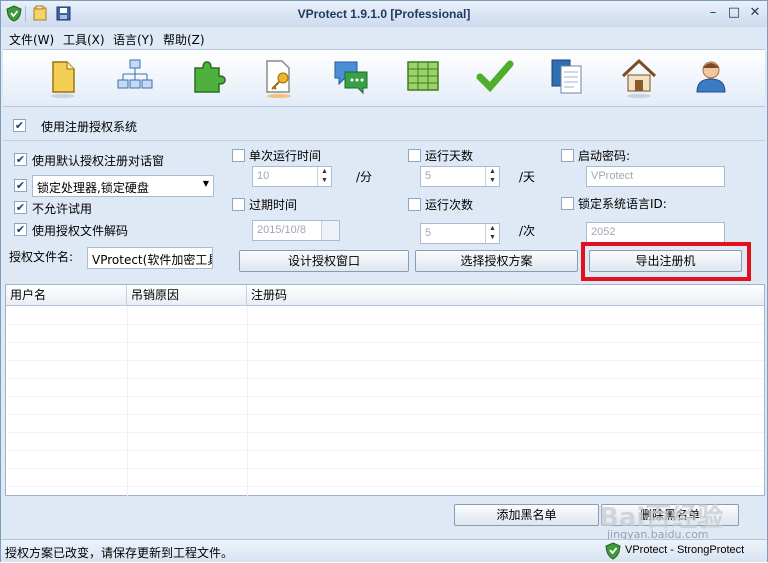 This screenshot has width=768, height=563. Describe the element at coordinates (755, 13) in the screenshot. I see `close-icon: ✕` at that location.